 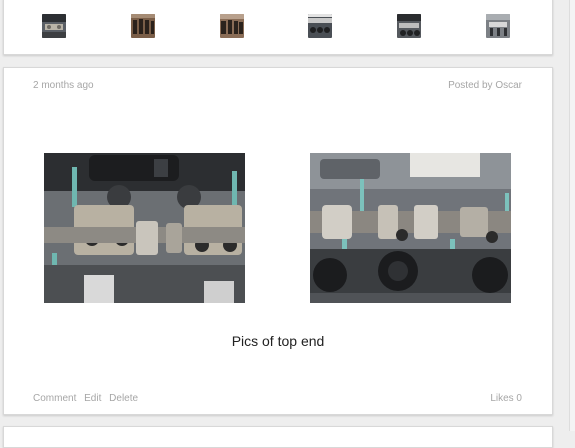 I want to click on post-author: Posted by Oscar, so click(x=485, y=85).